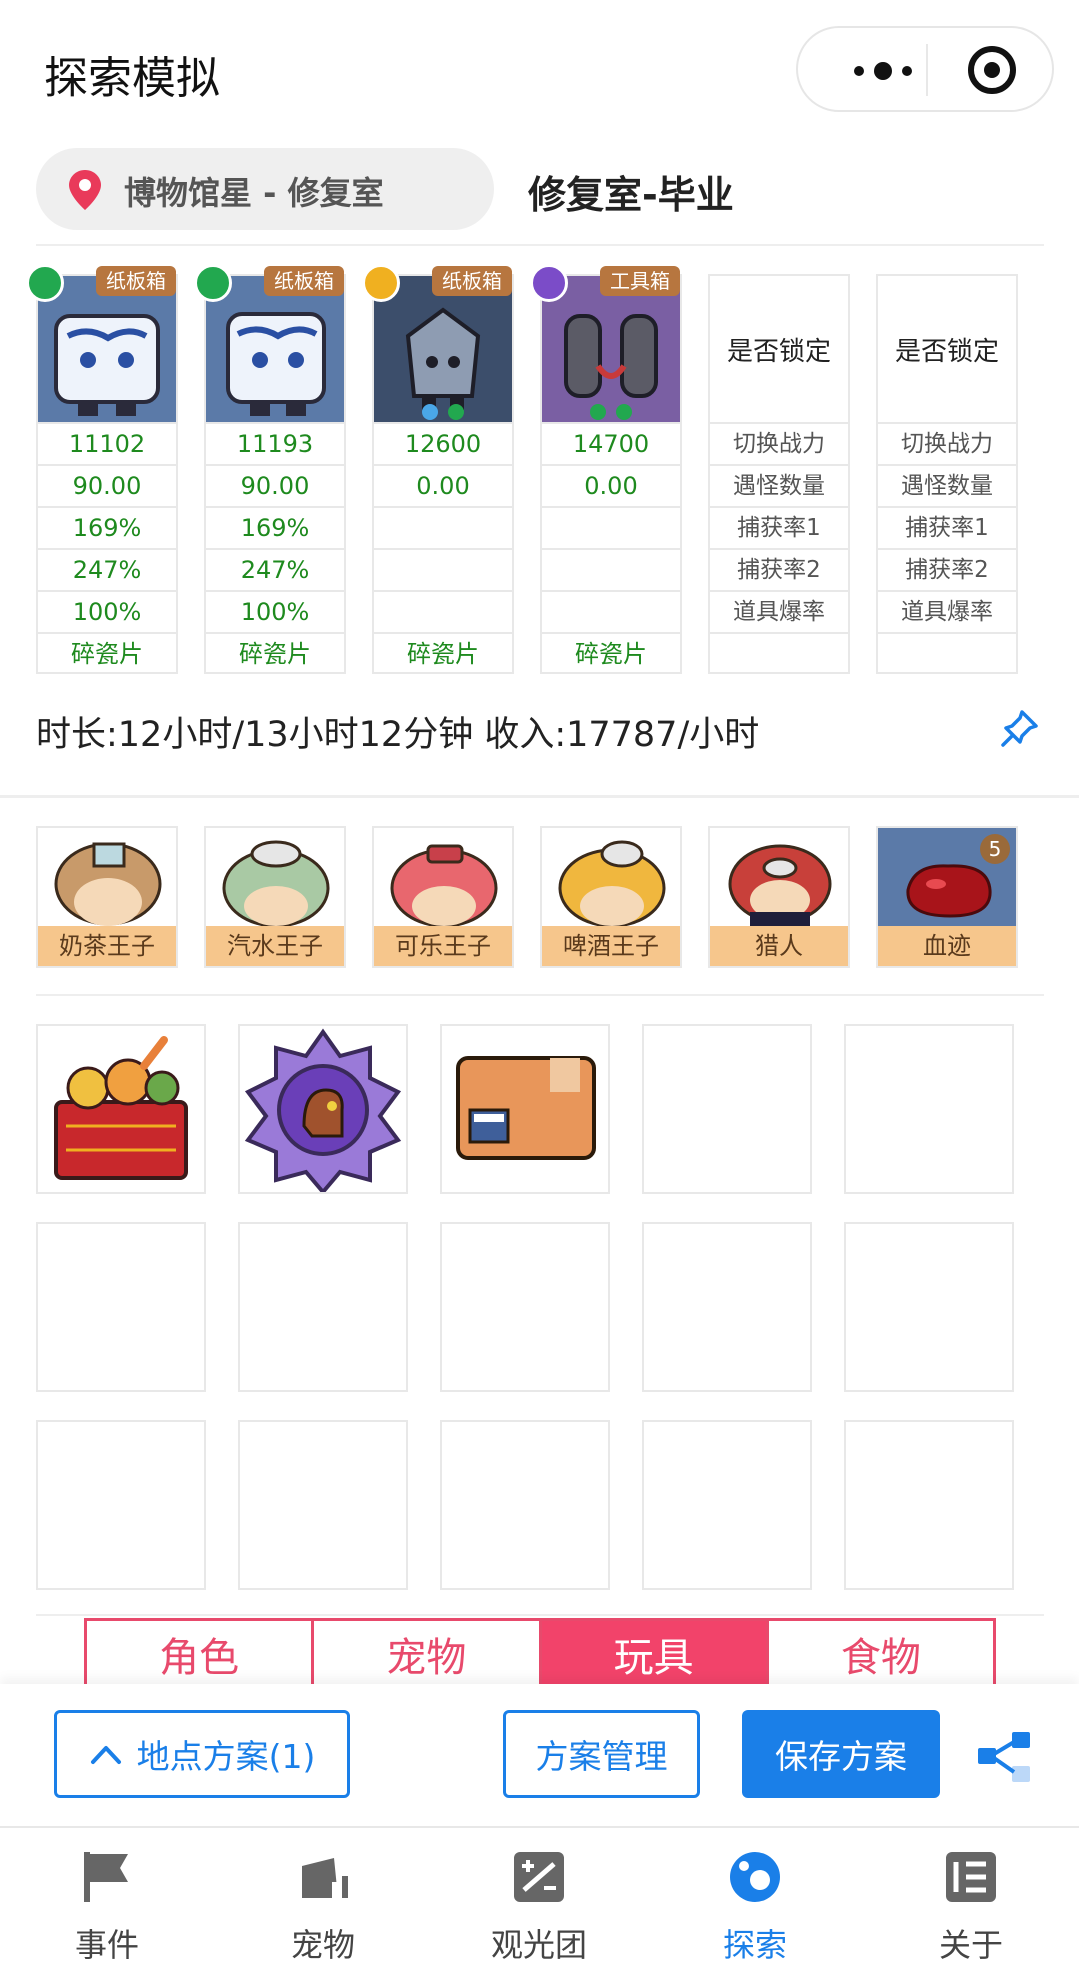  Describe the element at coordinates (1020, 728) in the screenshot. I see `pin-icon` at that location.